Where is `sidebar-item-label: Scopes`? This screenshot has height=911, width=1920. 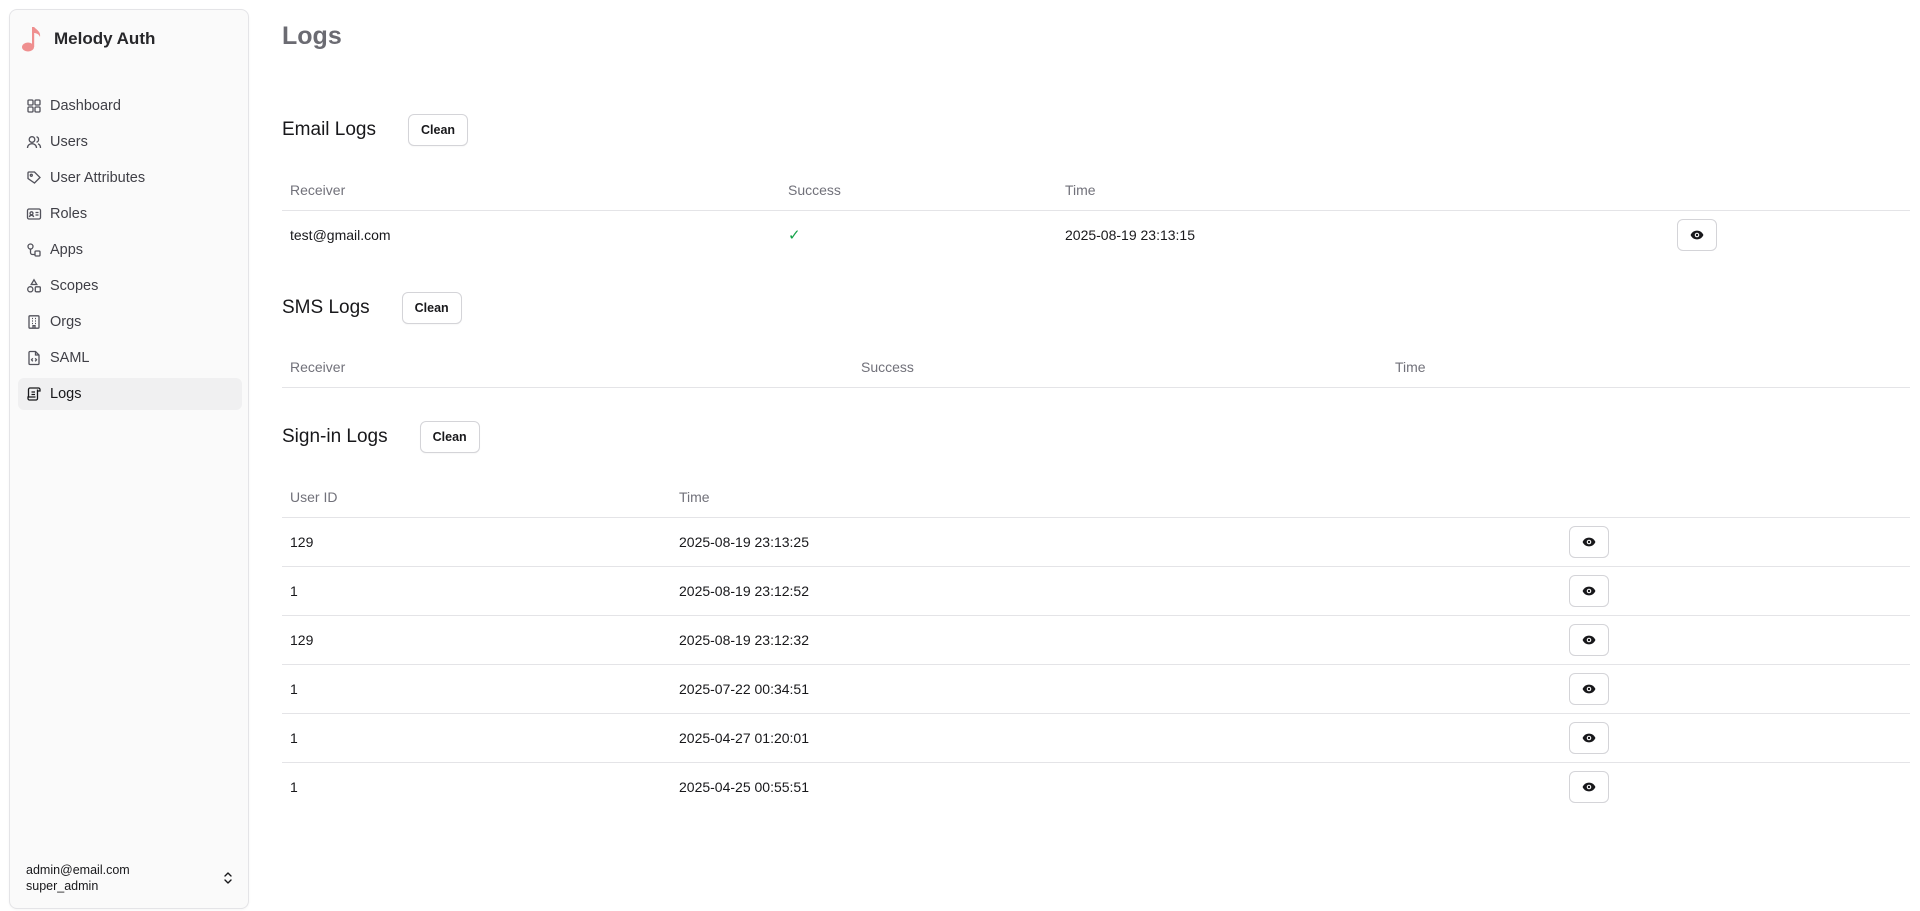
sidebar-item-label: Scopes is located at coordinates (74, 286).